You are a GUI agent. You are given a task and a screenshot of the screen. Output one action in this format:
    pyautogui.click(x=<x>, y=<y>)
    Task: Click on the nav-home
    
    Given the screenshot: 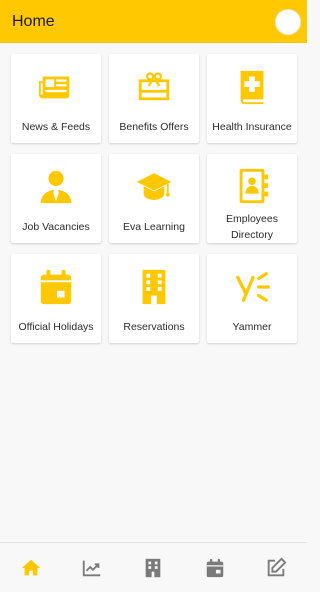 What is the action you would take?
    pyautogui.click(x=31, y=568)
    